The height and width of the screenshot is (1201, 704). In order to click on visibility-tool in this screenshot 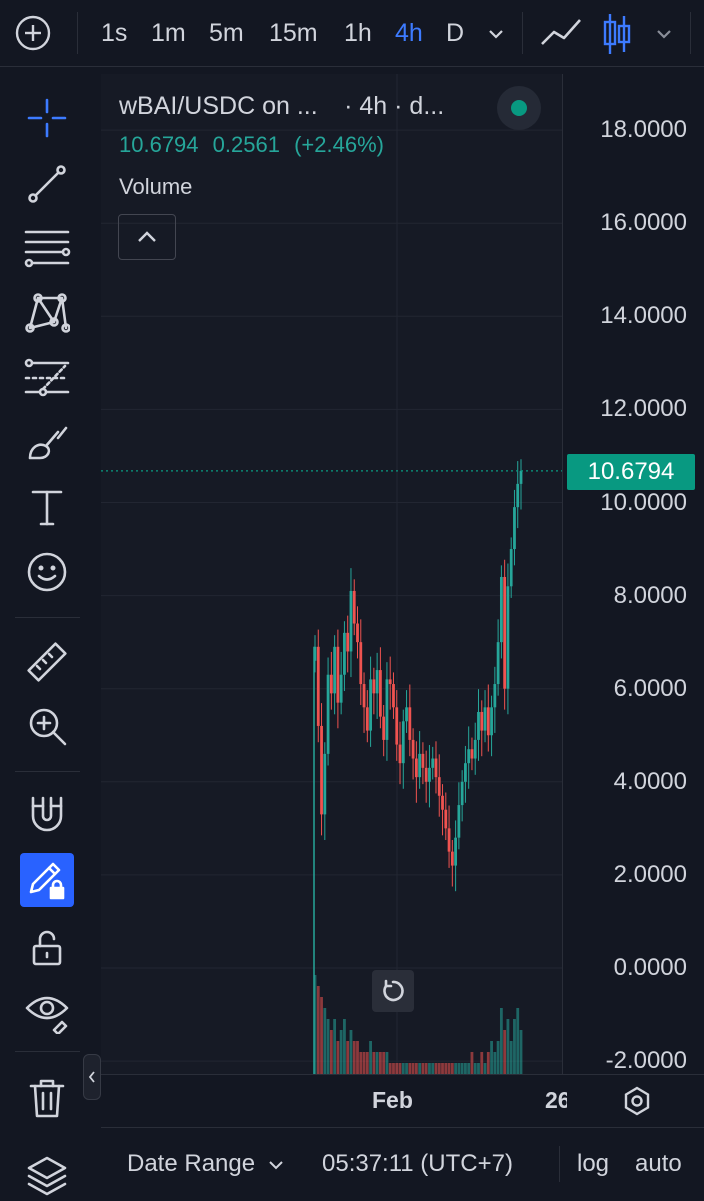, I will do `click(47, 1012)`.